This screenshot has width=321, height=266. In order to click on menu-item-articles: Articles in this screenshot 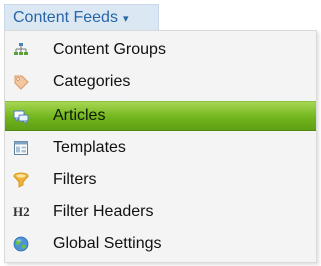, I will do `click(160, 116)`.